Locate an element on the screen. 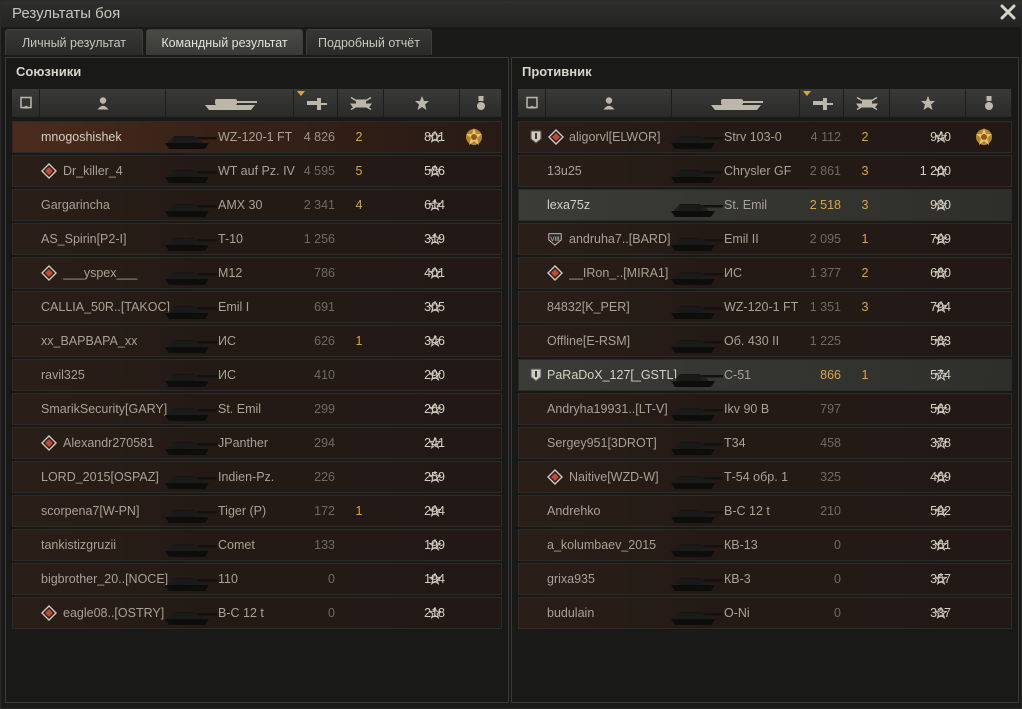 The height and width of the screenshot is (709, 1022). player-row: SmarikSecurity[GARY] St. Emil 299 269 is located at coordinates (257, 409).